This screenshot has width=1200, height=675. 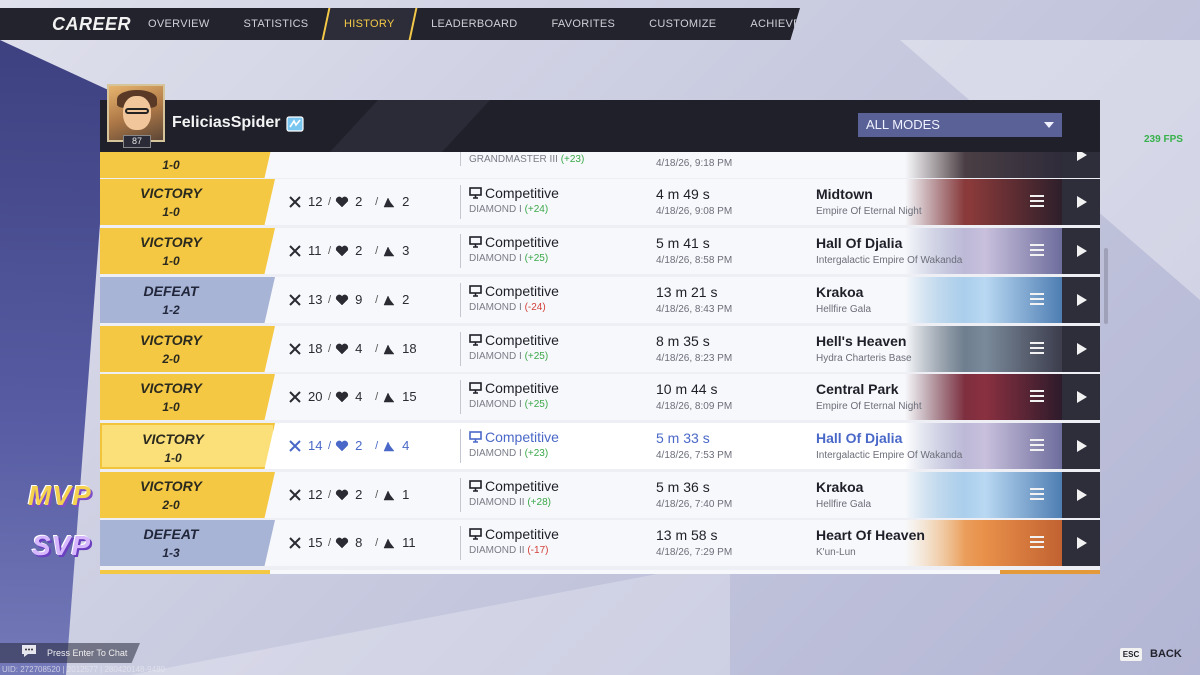 I want to click on fps-counter: 239 FPS, so click(x=1163, y=139).